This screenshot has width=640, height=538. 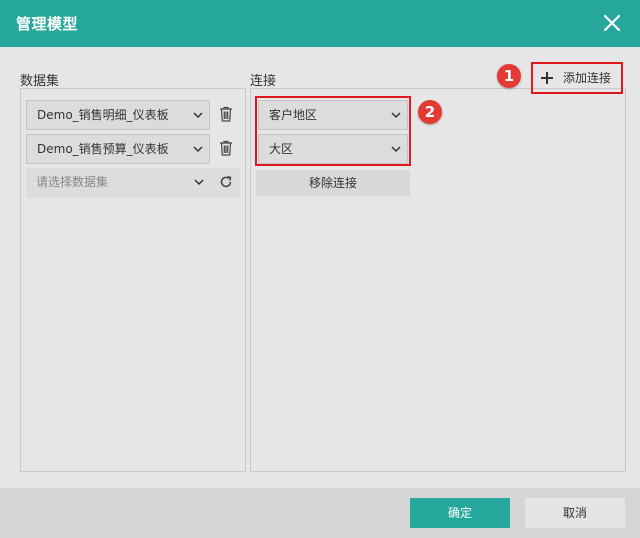 What do you see at coordinates (320, 23) in the screenshot?
I see `dialog-header: 管理模型` at bounding box center [320, 23].